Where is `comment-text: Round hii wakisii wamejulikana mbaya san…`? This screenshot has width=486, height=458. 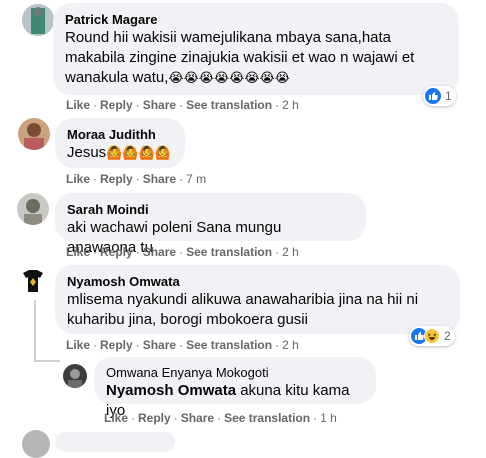
comment-text: Round hii wakisii wamejulikana mbaya san… is located at coordinates (256, 58).